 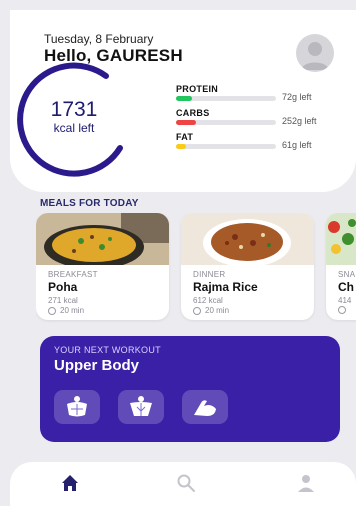 What do you see at coordinates (341, 266) in the screenshot?
I see `meal-card-snack: SNA Ch 414` at bounding box center [341, 266].